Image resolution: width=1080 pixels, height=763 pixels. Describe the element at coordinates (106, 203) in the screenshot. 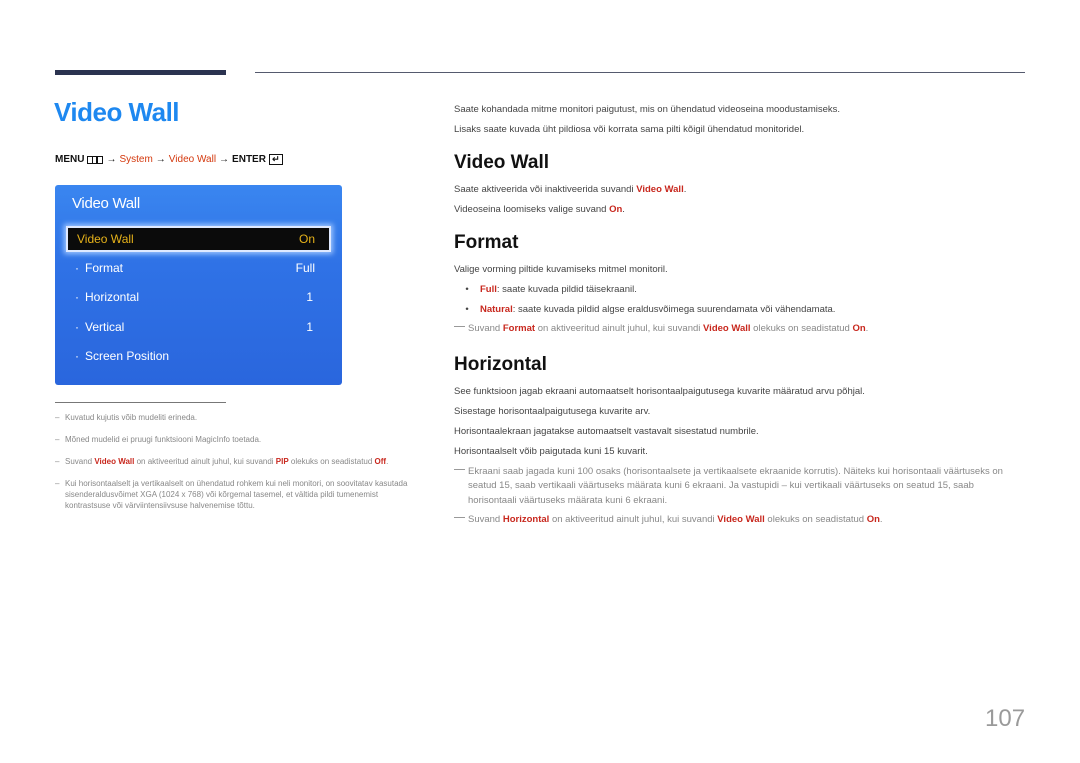

I see `osd-title: Video Wall` at that location.